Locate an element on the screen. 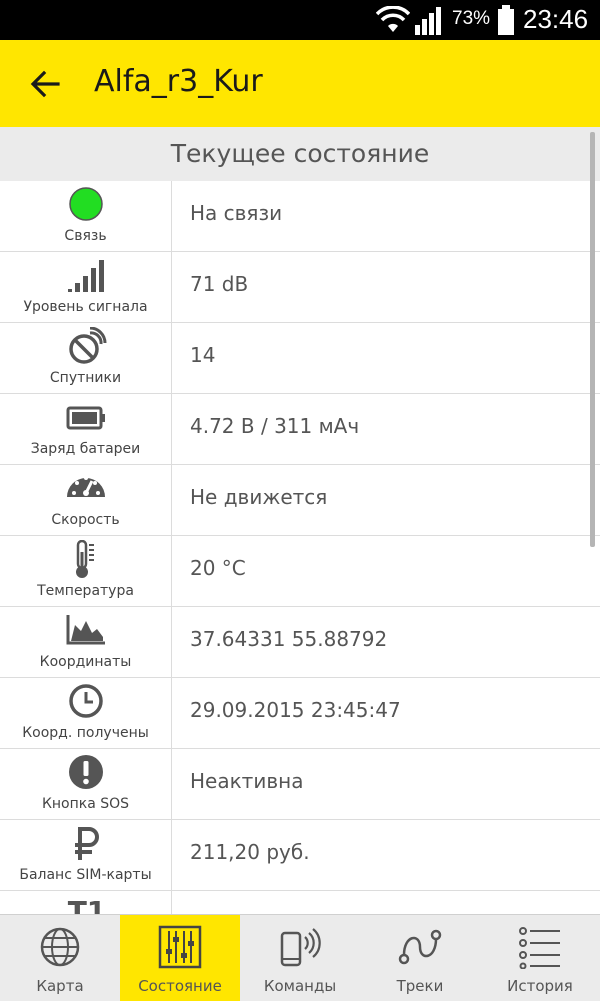 The height and width of the screenshot is (1001, 600). tab-map: Карта is located at coordinates (60, 958).